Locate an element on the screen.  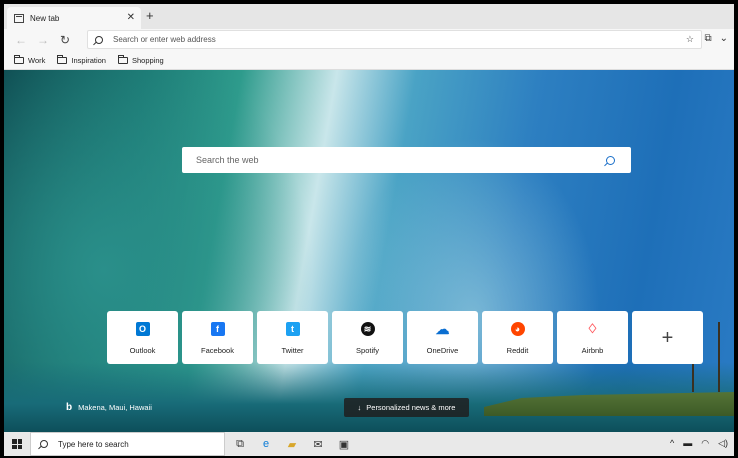
mail-icon: ✉ is located at coordinates (318, 444).